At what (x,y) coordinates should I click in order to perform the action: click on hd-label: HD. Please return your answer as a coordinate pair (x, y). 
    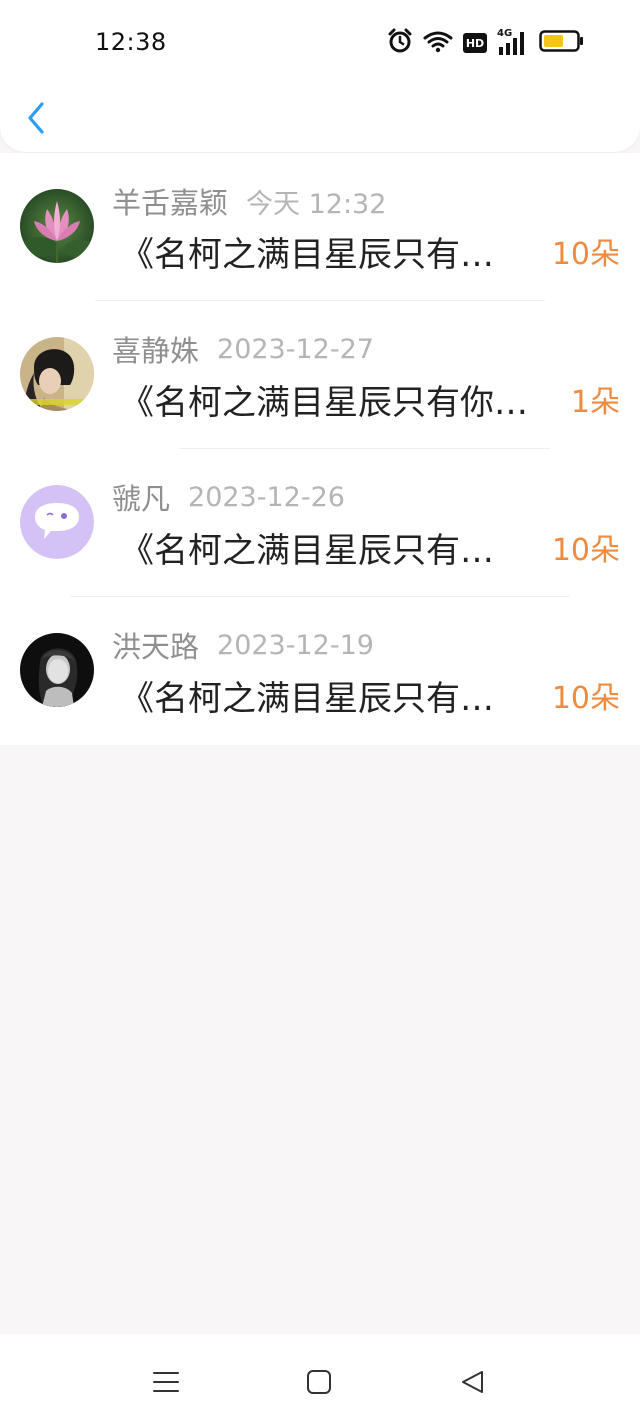
    Looking at the image, I should click on (475, 43).